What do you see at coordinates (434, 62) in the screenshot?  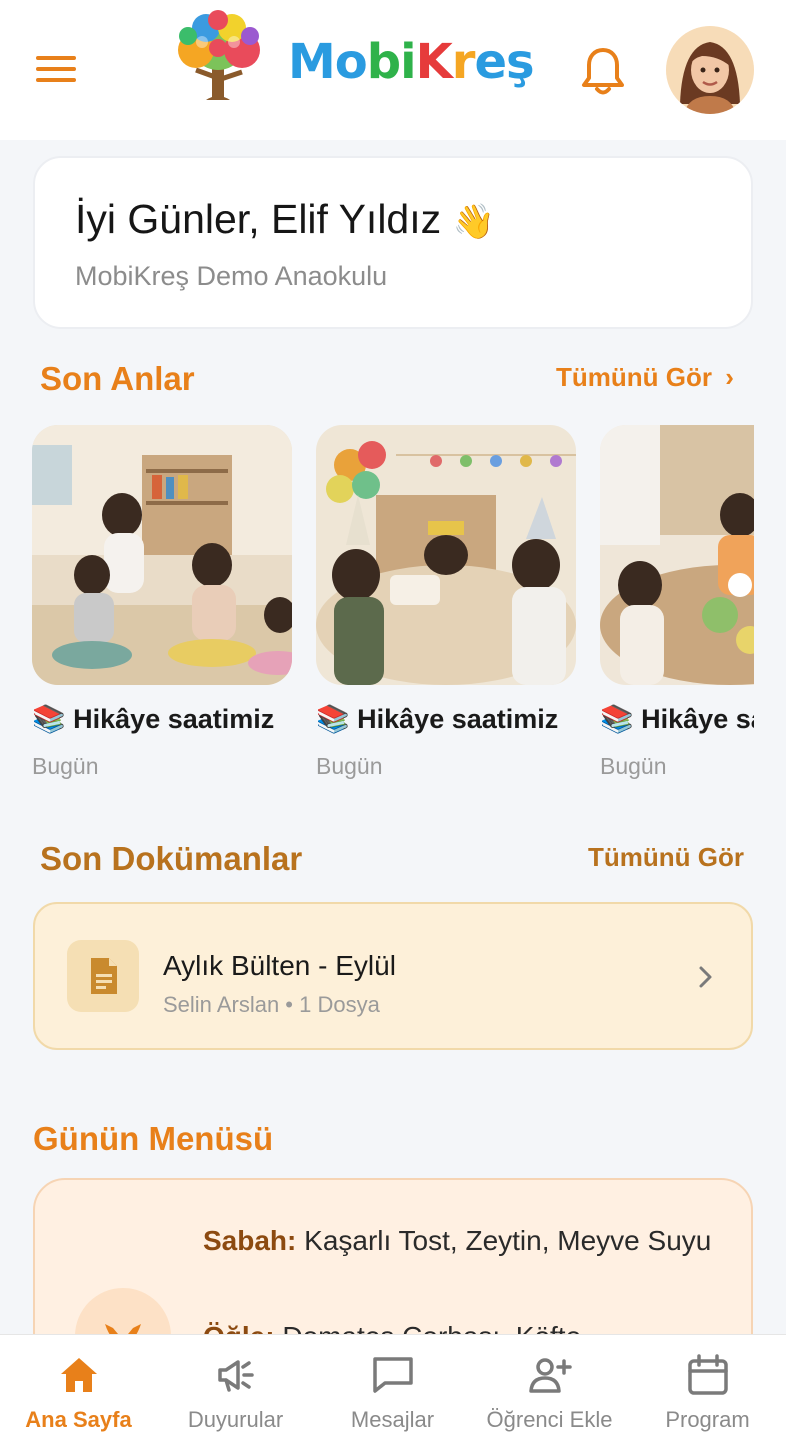 I see `brand-letter: K` at bounding box center [434, 62].